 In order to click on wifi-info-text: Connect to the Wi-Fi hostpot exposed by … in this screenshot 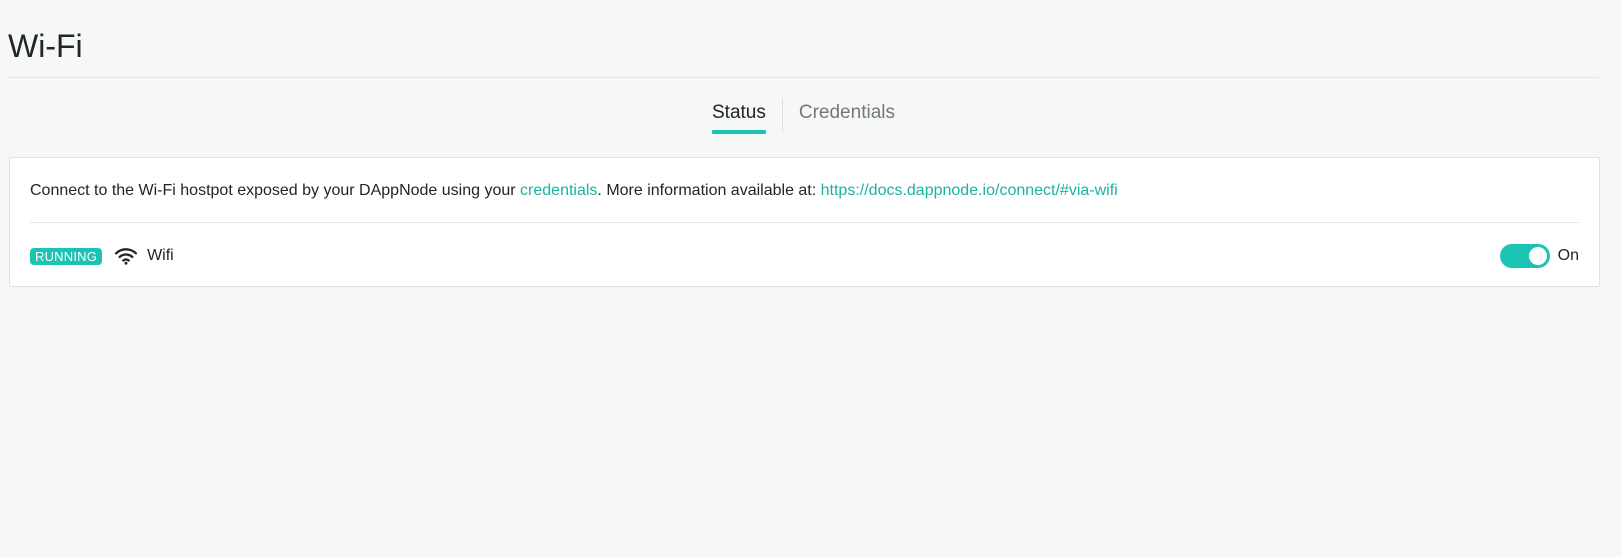, I will do `click(574, 191)`.